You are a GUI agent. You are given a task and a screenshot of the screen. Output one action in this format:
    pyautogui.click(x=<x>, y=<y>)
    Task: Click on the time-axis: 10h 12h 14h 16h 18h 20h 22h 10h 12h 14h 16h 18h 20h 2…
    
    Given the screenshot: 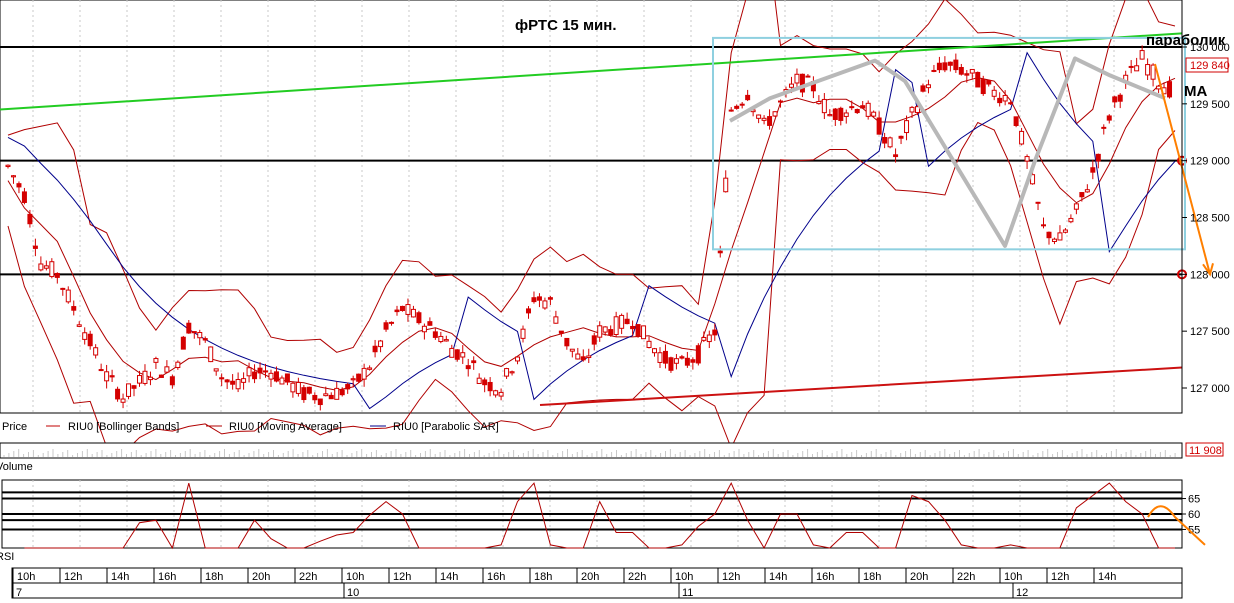 What is the action you would take?
    pyautogui.click(x=597, y=583)
    